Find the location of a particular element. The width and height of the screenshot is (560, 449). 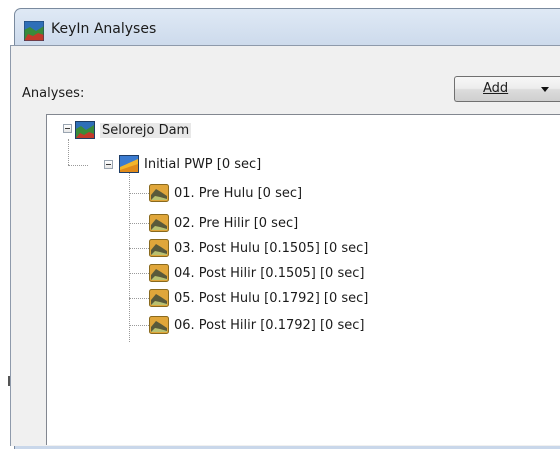

collapse-toggle-initial is located at coordinates (108, 164).